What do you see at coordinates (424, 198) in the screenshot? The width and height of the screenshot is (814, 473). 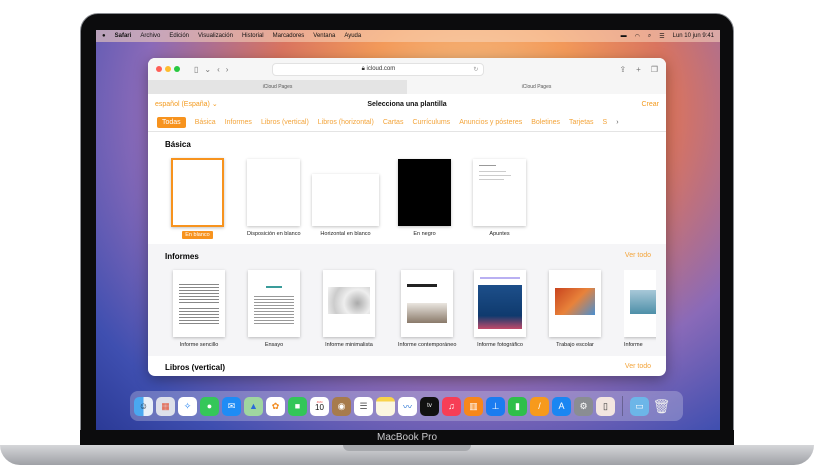 I see `template-en-negro: En negro` at bounding box center [424, 198].